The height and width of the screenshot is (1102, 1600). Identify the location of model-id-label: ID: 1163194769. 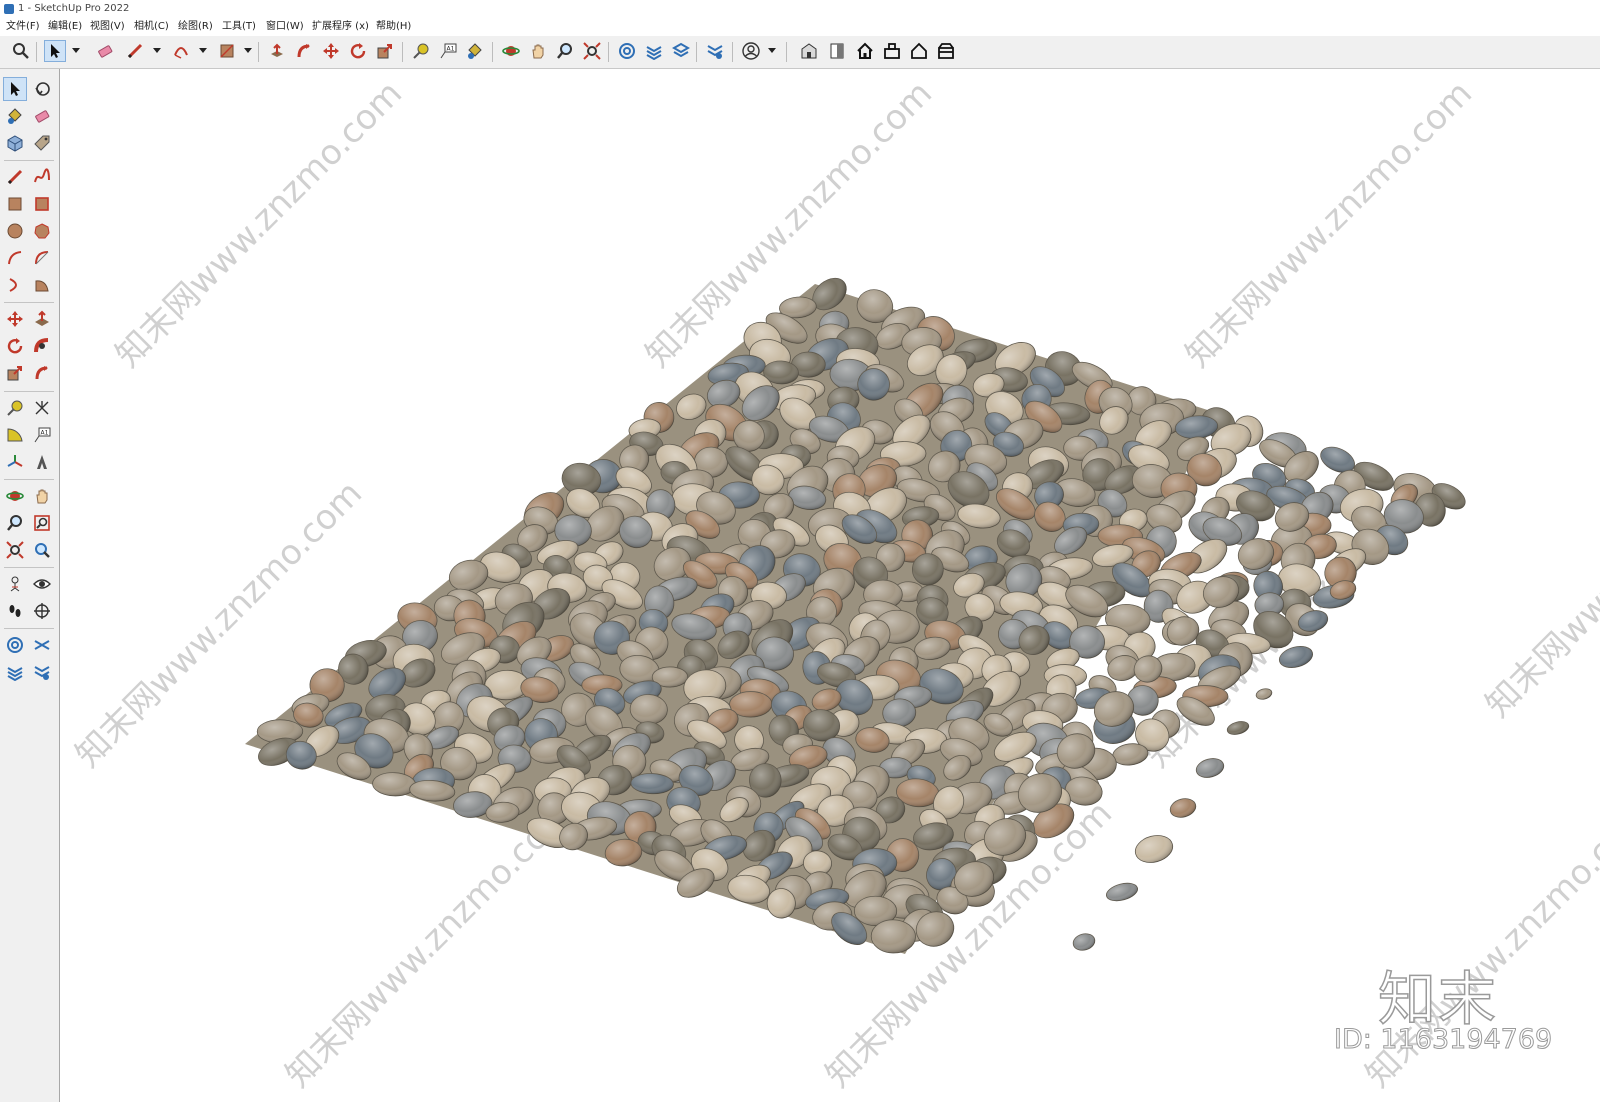
(1443, 1040).